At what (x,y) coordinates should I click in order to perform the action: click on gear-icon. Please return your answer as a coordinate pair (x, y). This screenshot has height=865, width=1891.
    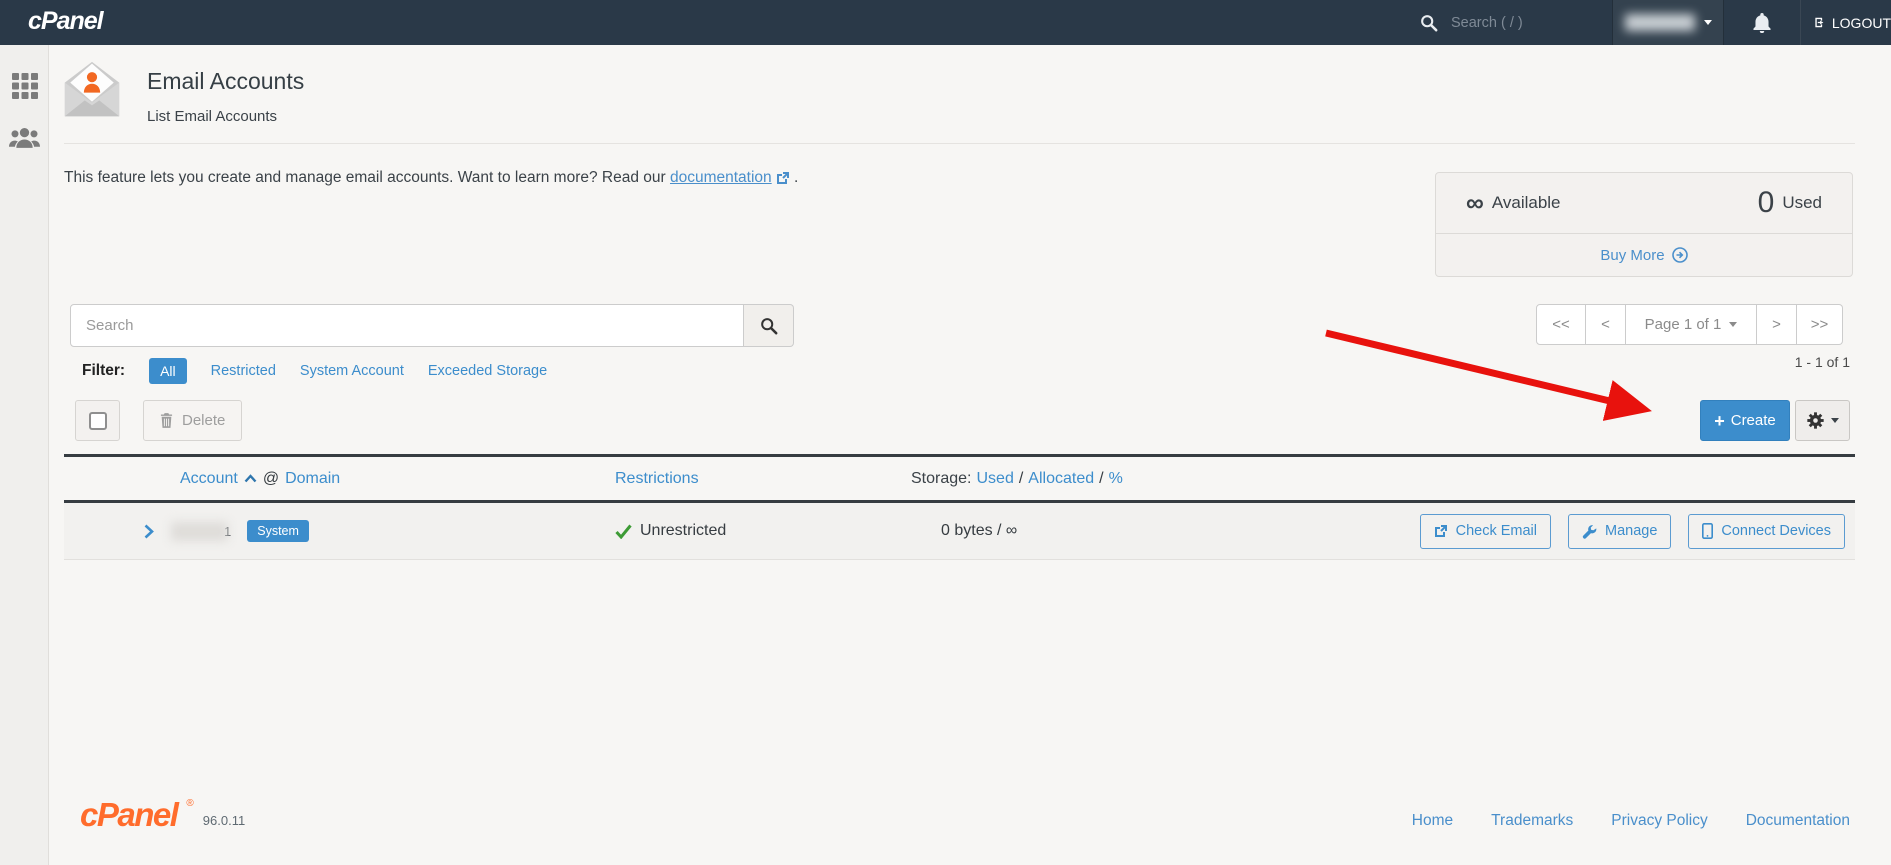
    Looking at the image, I should click on (1815, 420).